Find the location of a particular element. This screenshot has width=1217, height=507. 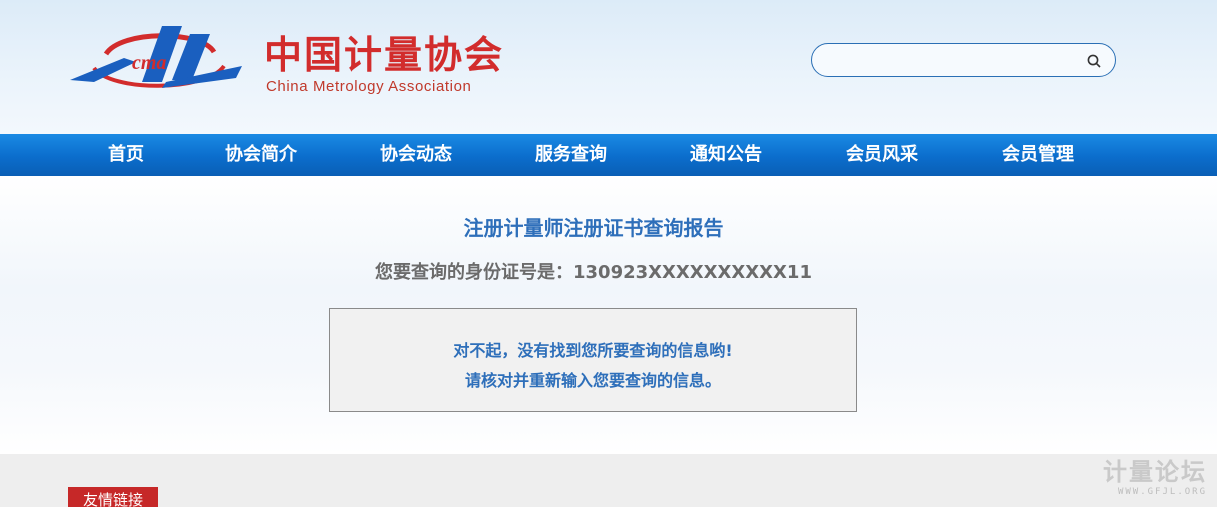

site-footer: 友情链接 计量论坛 WWW.GFJL.ORG is located at coordinates (608, 480).